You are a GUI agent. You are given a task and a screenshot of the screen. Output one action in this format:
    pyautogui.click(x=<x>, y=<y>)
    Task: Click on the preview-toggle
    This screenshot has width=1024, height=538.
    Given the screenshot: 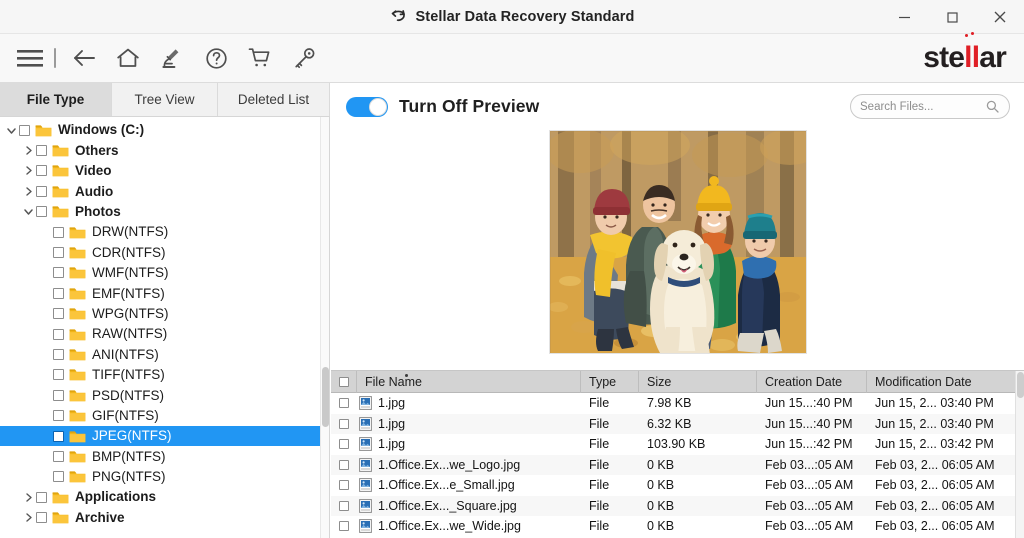 What is the action you would take?
    pyautogui.click(x=367, y=106)
    